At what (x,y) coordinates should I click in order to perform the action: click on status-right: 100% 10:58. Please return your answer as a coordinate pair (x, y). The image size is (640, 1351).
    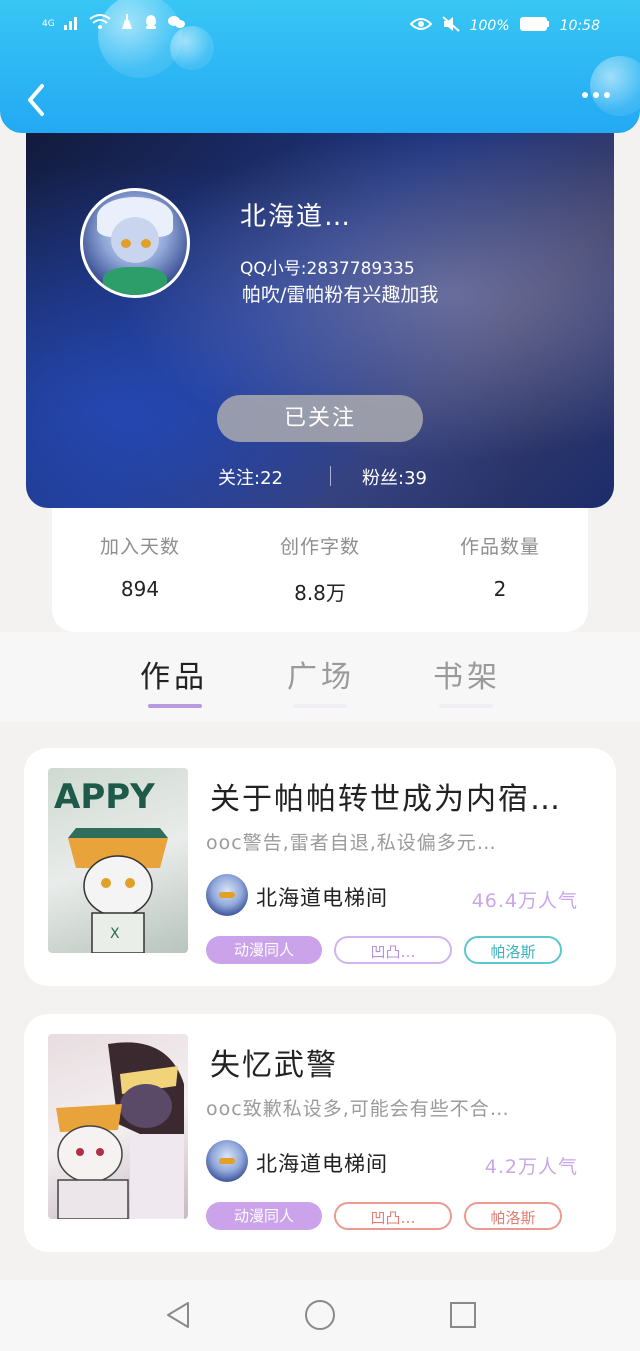
    Looking at the image, I should click on (504, 26).